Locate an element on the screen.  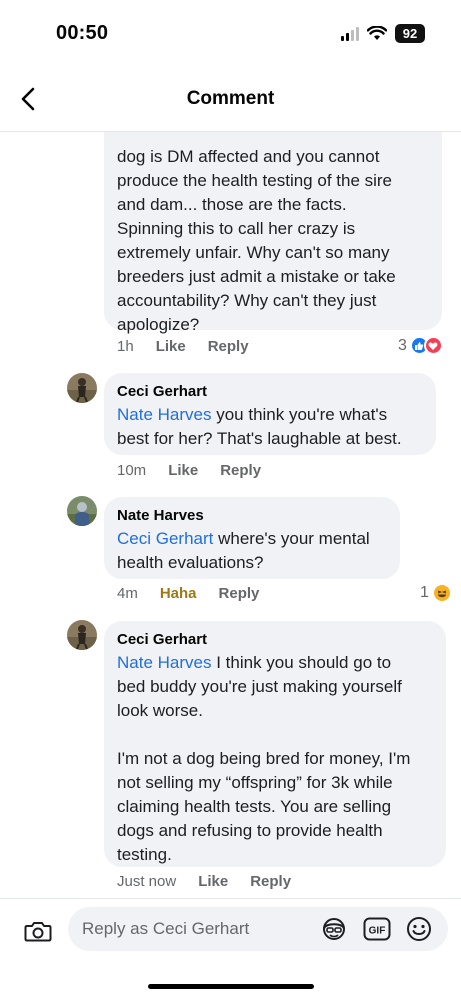
reaction-summary: 1 is located at coordinates (436, 593).